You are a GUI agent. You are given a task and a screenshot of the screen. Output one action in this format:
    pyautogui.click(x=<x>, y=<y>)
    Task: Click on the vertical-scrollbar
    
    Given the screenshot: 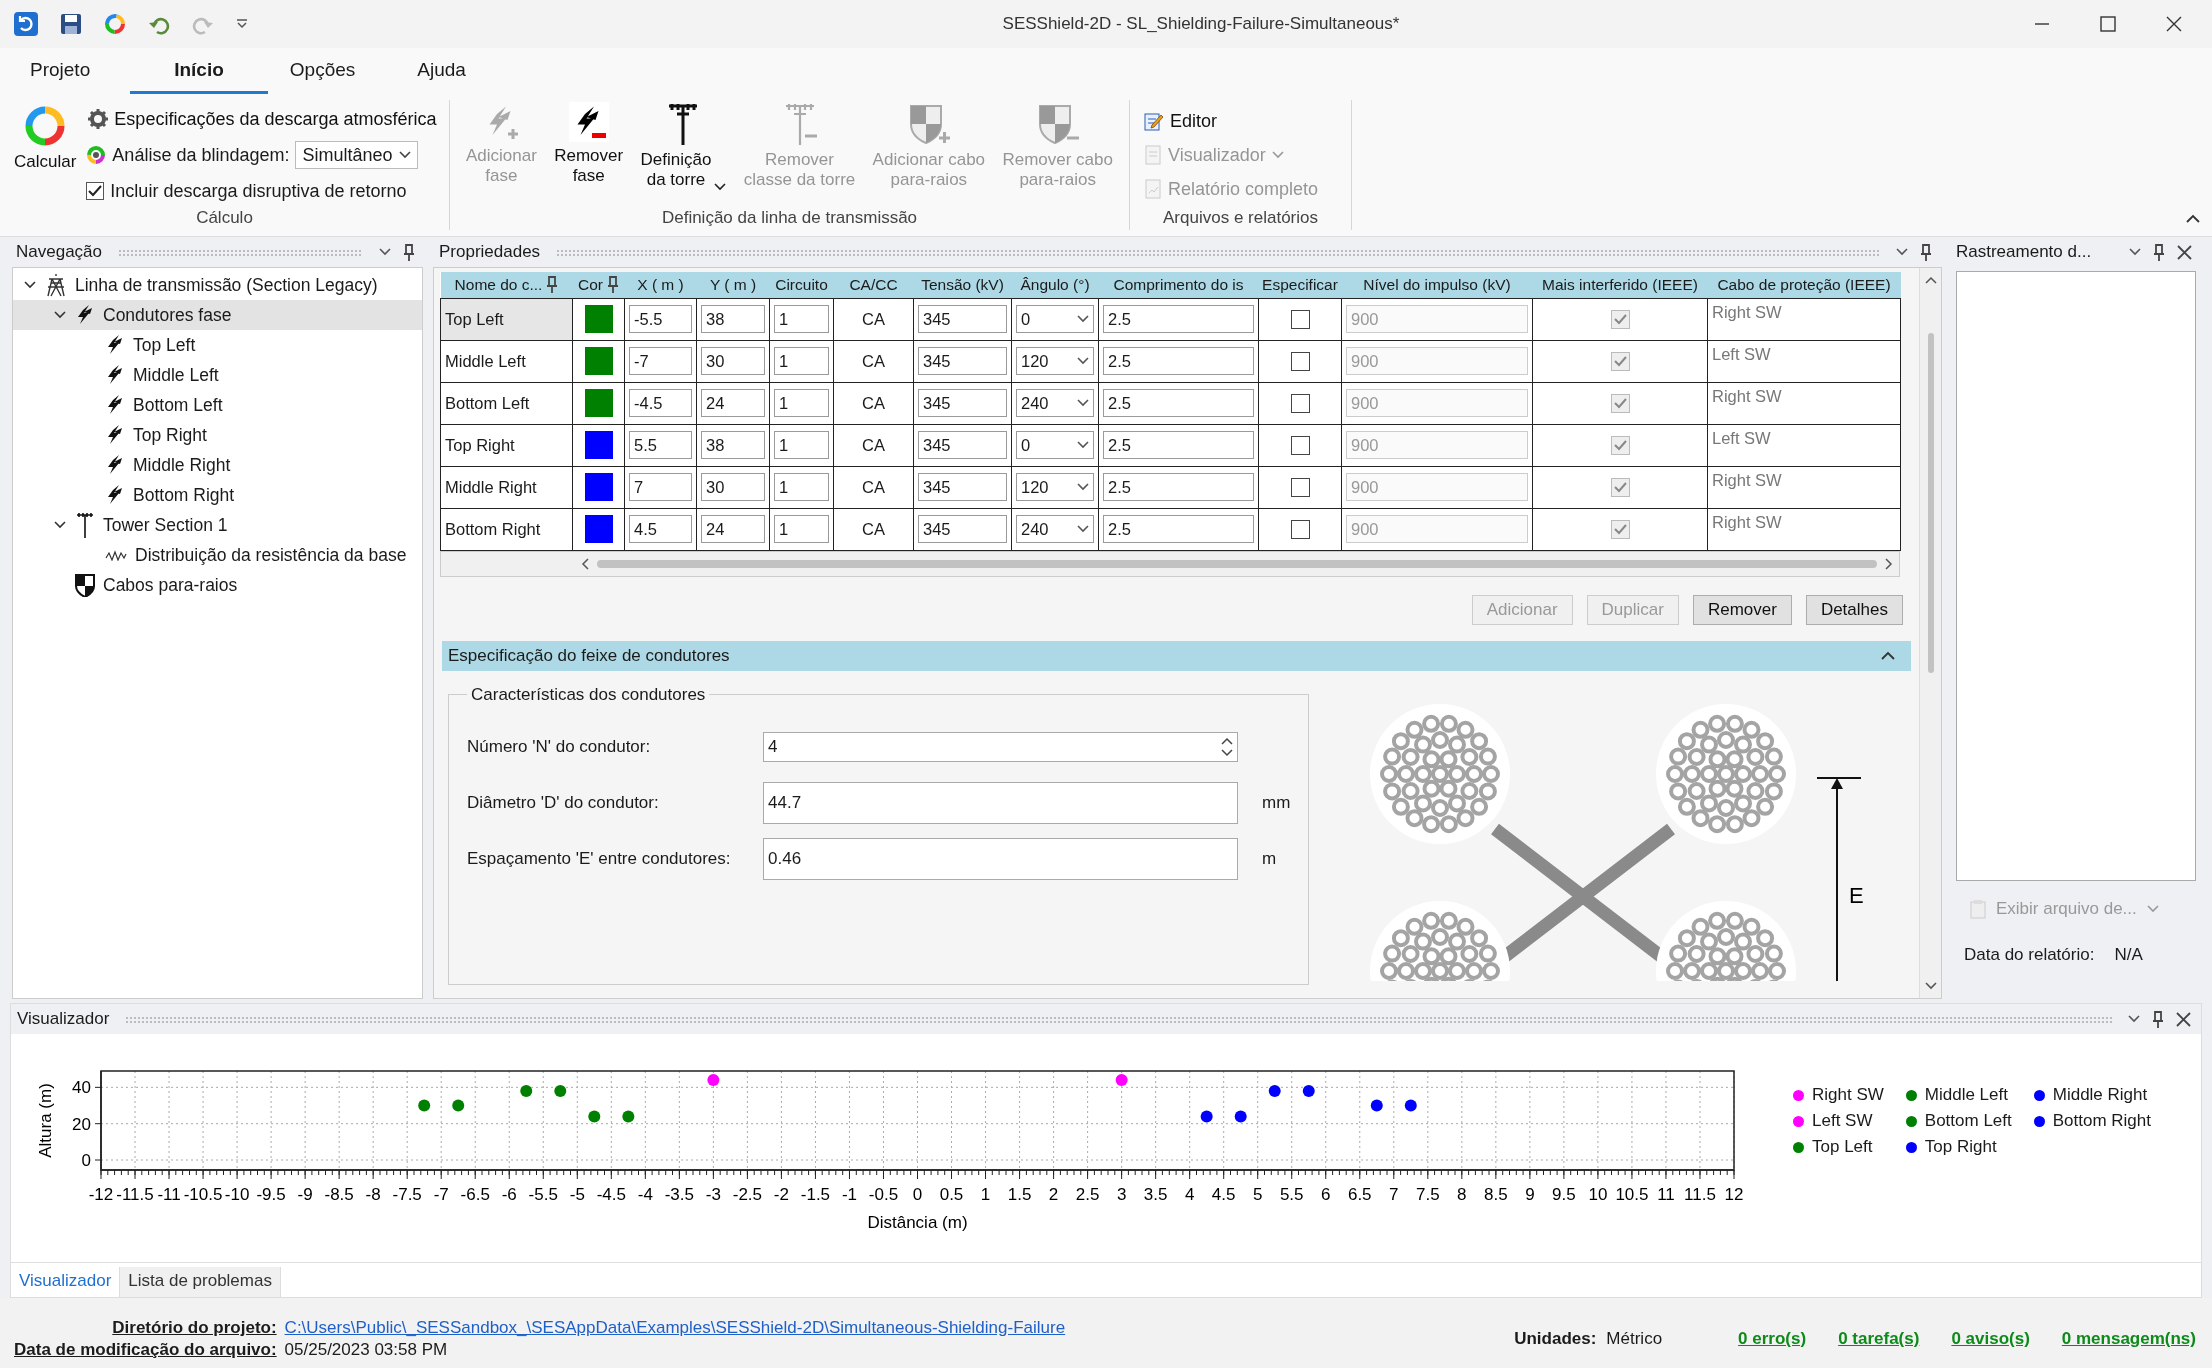 What is the action you would take?
    pyautogui.click(x=1930, y=633)
    